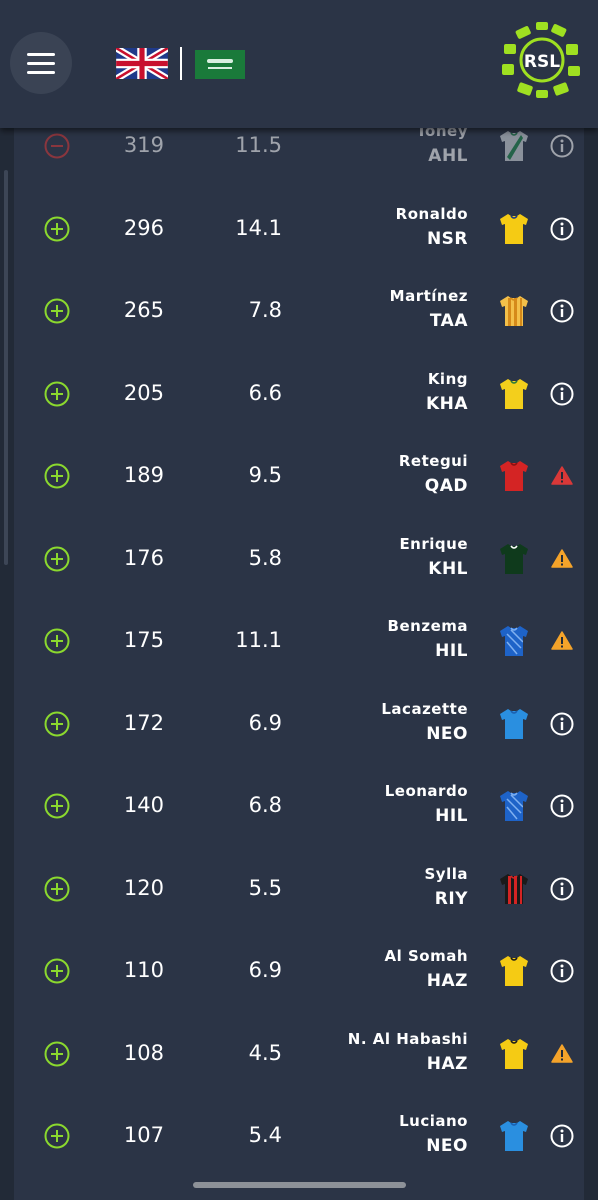 This screenshot has height=1200, width=598. Describe the element at coordinates (448, 156) in the screenshot. I see `player-team: AHL` at that location.